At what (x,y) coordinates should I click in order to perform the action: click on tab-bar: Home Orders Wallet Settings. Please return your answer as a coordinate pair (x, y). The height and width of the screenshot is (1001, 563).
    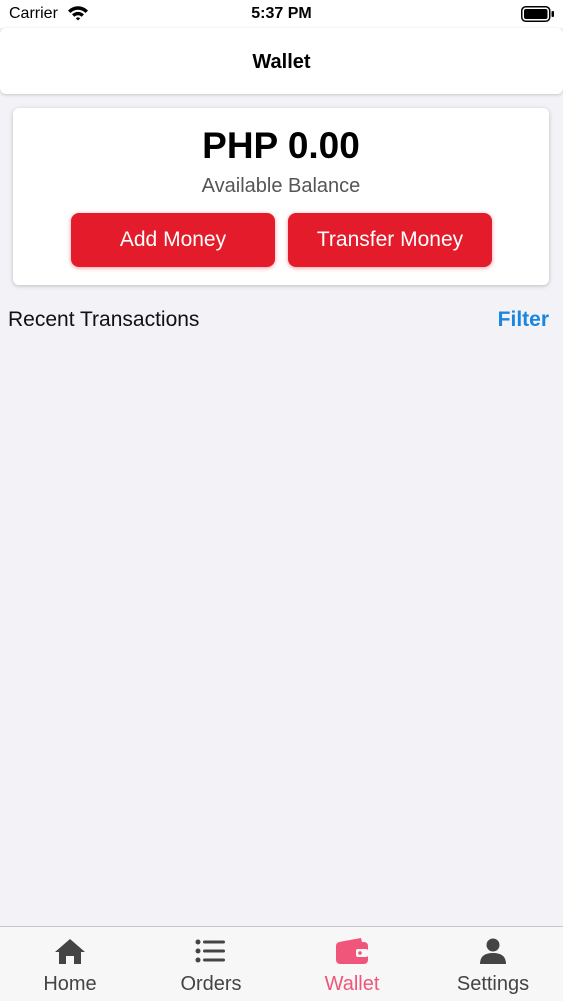
    Looking at the image, I should click on (281, 963).